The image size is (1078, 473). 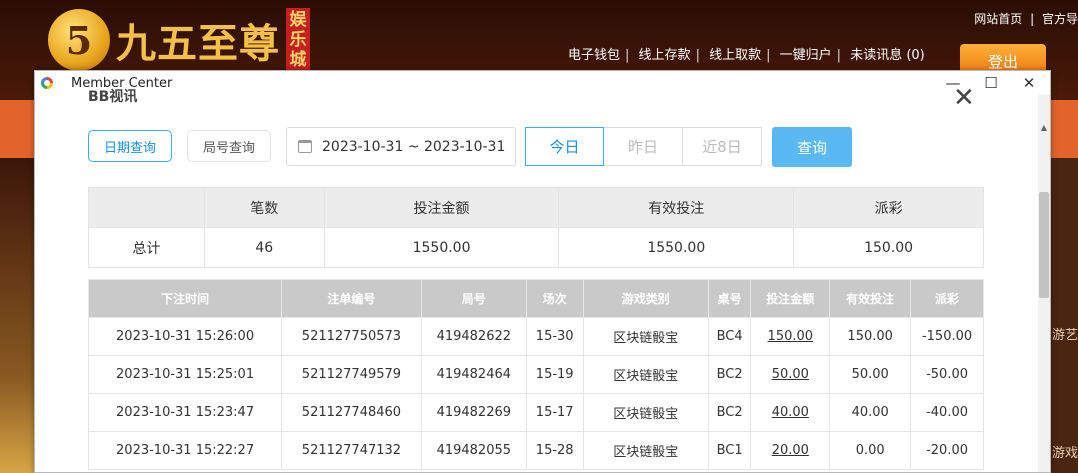 What do you see at coordinates (1065, 333) in the screenshot?
I see `side-game-label: 游艺` at bounding box center [1065, 333].